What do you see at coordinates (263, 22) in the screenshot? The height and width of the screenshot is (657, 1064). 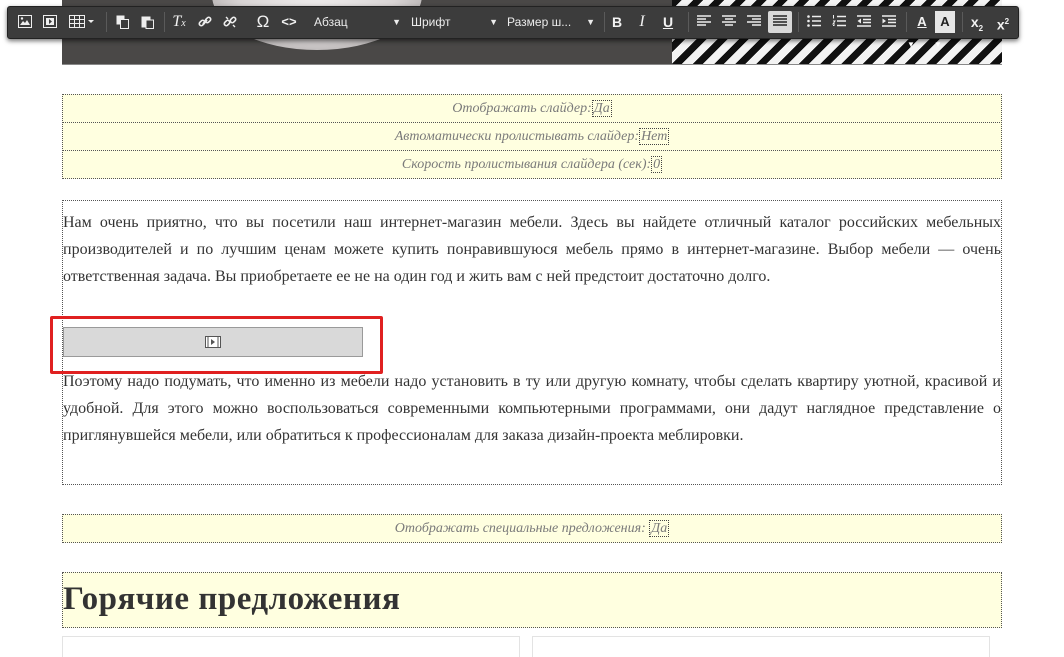 I see `special-char-icon: Ω` at bounding box center [263, 22].